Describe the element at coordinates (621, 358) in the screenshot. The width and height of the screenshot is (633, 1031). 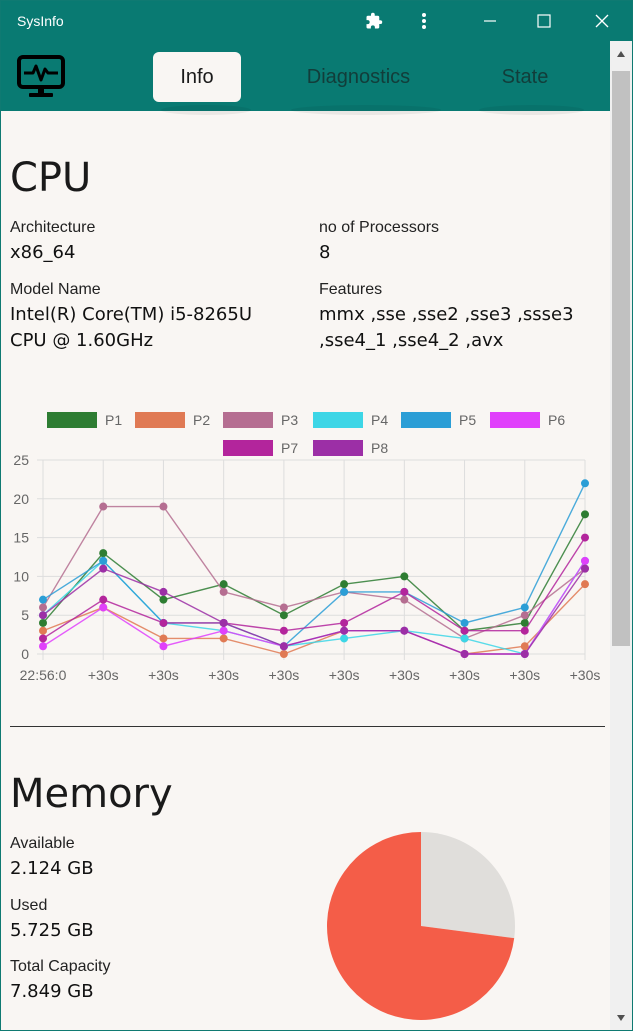
I see `scrollbar-thumb` at that location.